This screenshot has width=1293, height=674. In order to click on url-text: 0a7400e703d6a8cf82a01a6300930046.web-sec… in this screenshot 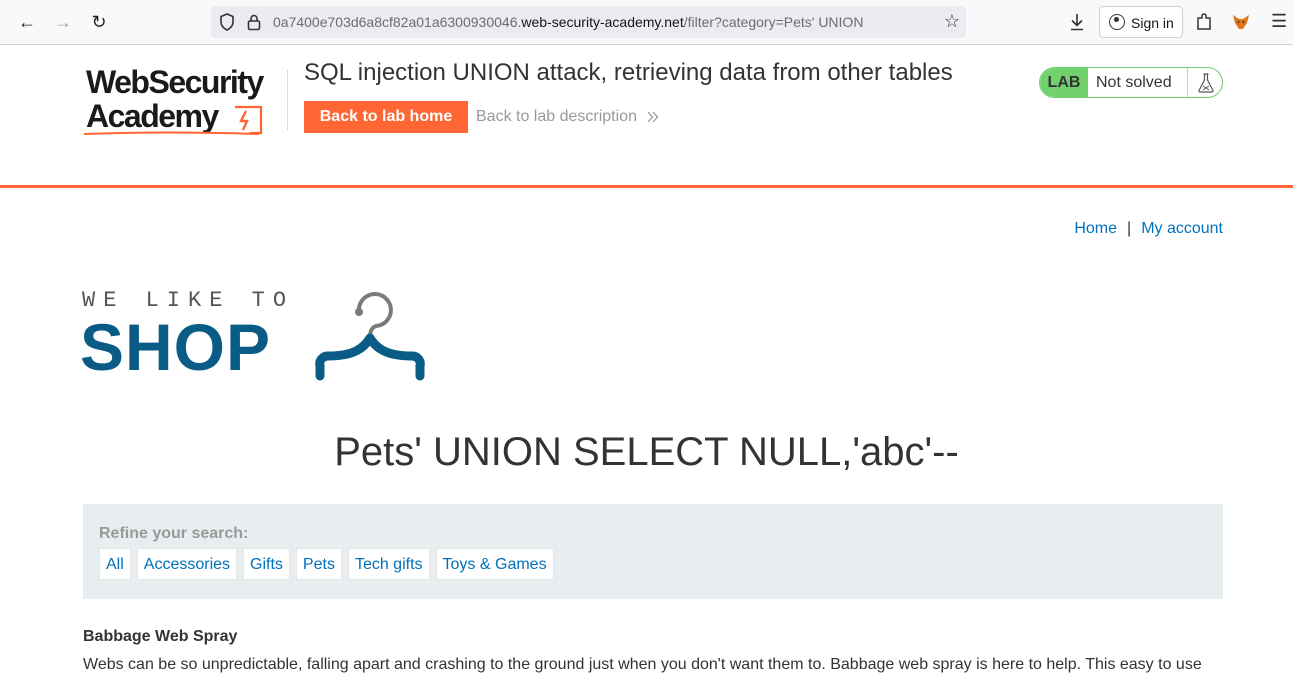, I will do `click(568, 22)`.